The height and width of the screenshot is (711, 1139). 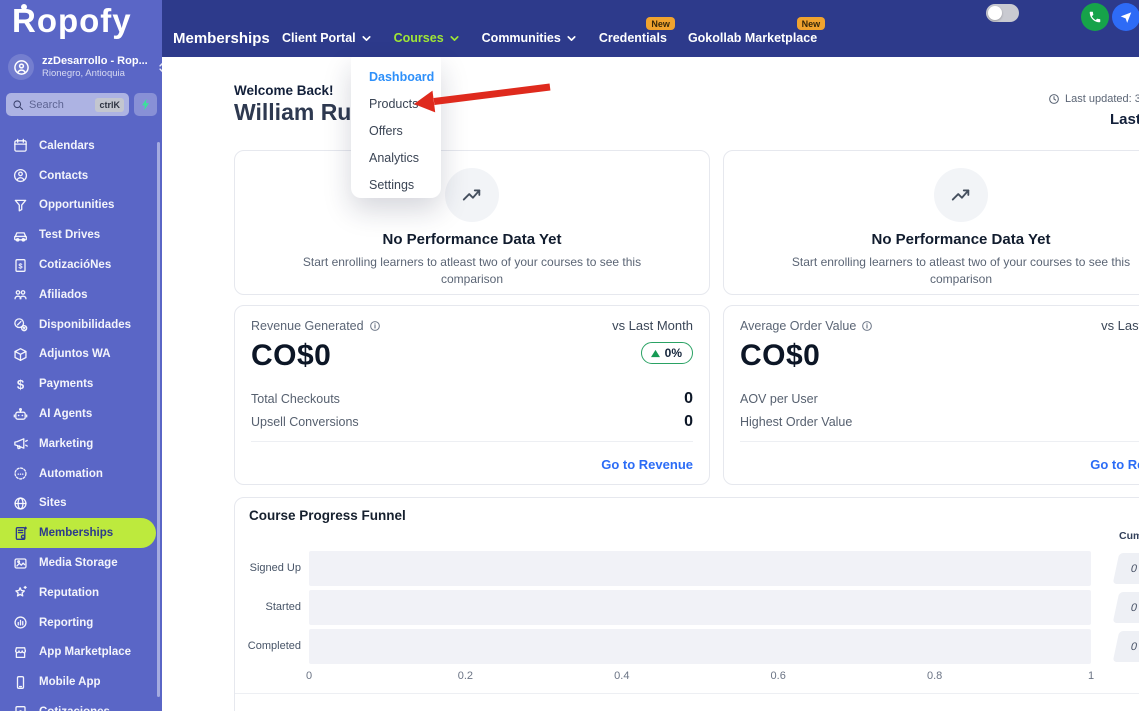 I want to click on sidebar-item-reputation: Reputation, so click(x=81, y=593).